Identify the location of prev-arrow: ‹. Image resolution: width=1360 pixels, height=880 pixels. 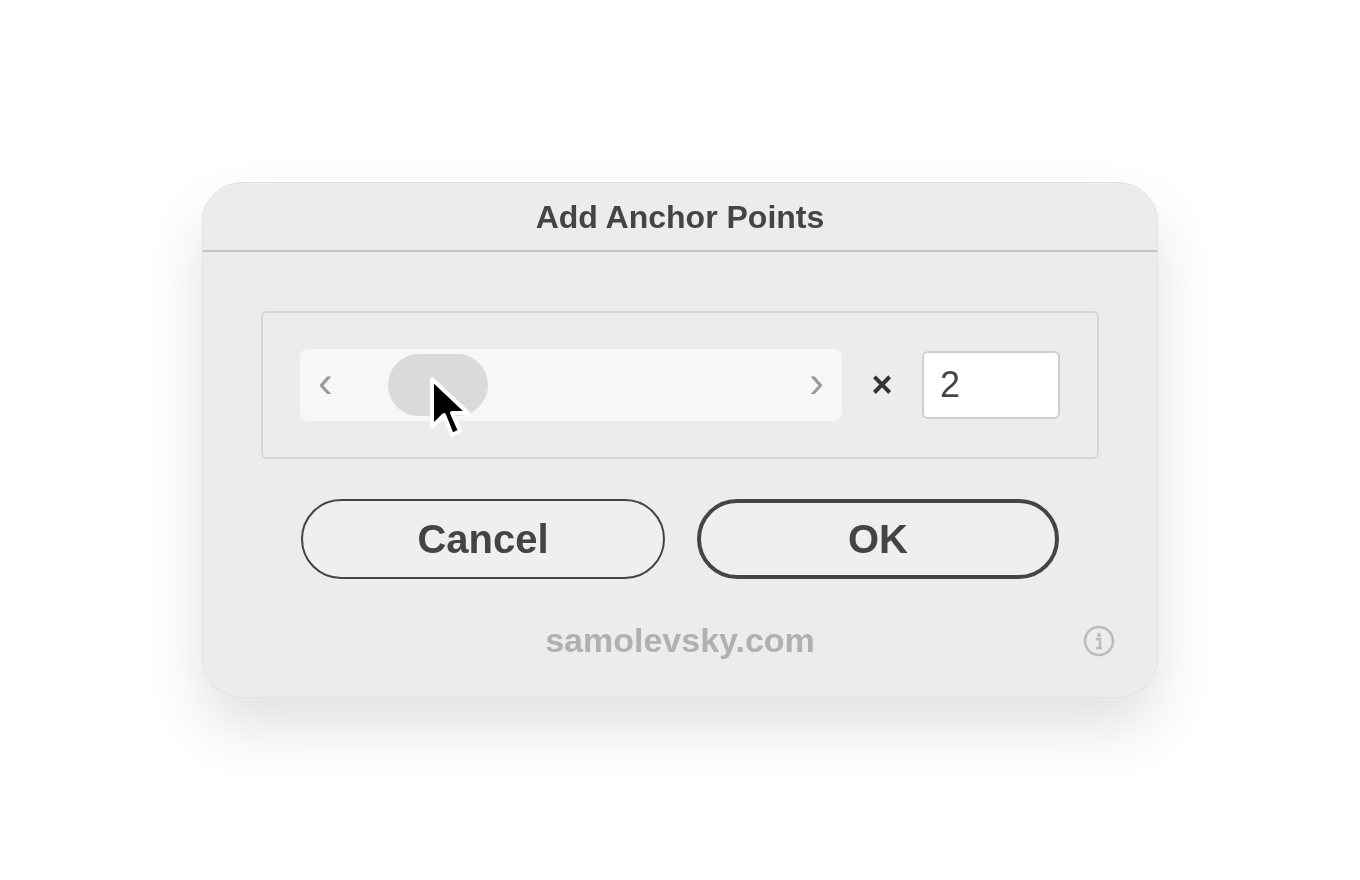
(325, 385).